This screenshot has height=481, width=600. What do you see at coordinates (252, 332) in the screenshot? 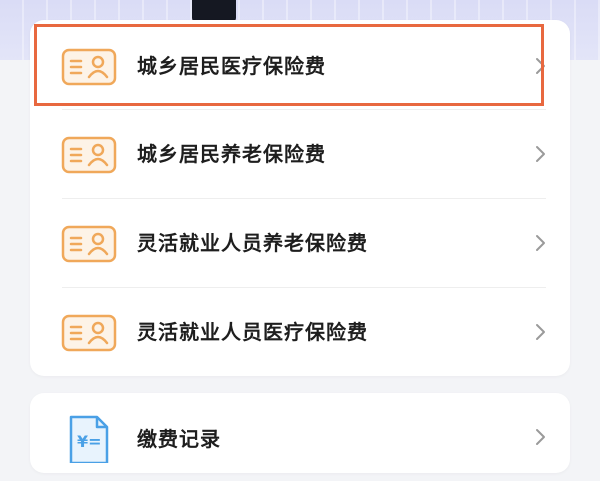
I see `menu-item-label: 灵活就业人员医疗保险费` at bounding box center [252, 332].